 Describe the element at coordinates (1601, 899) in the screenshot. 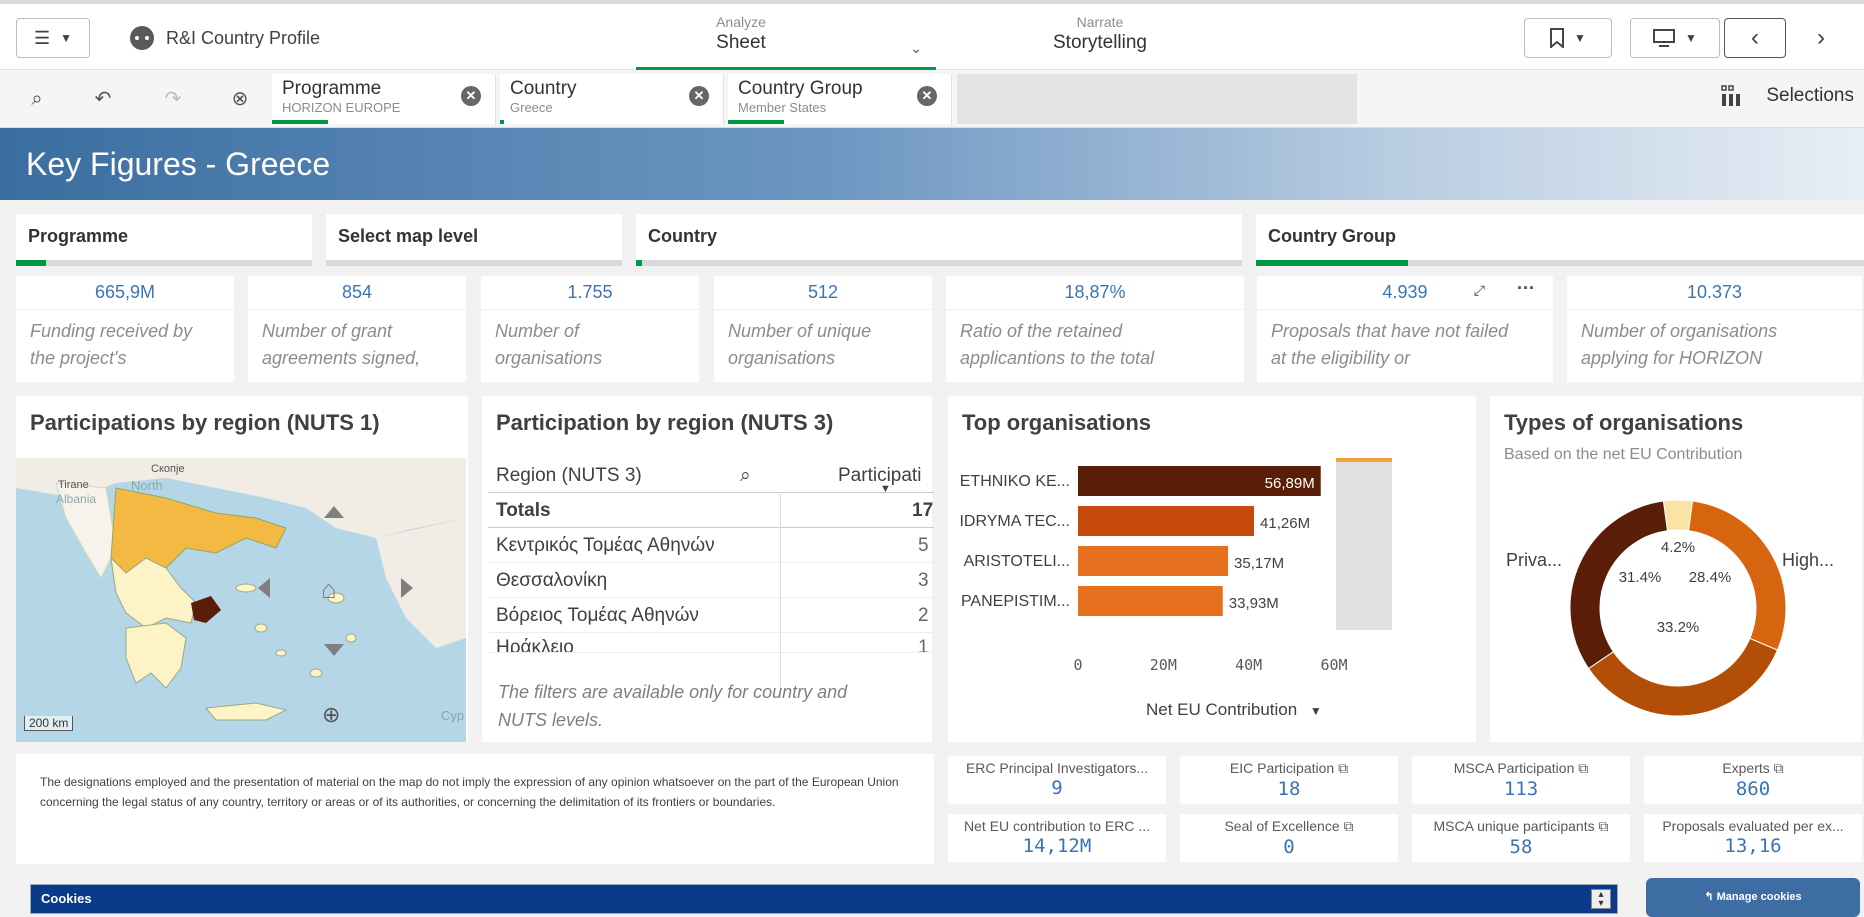

I see `cookie-toggle-icon: ▴ ▾` at that location.